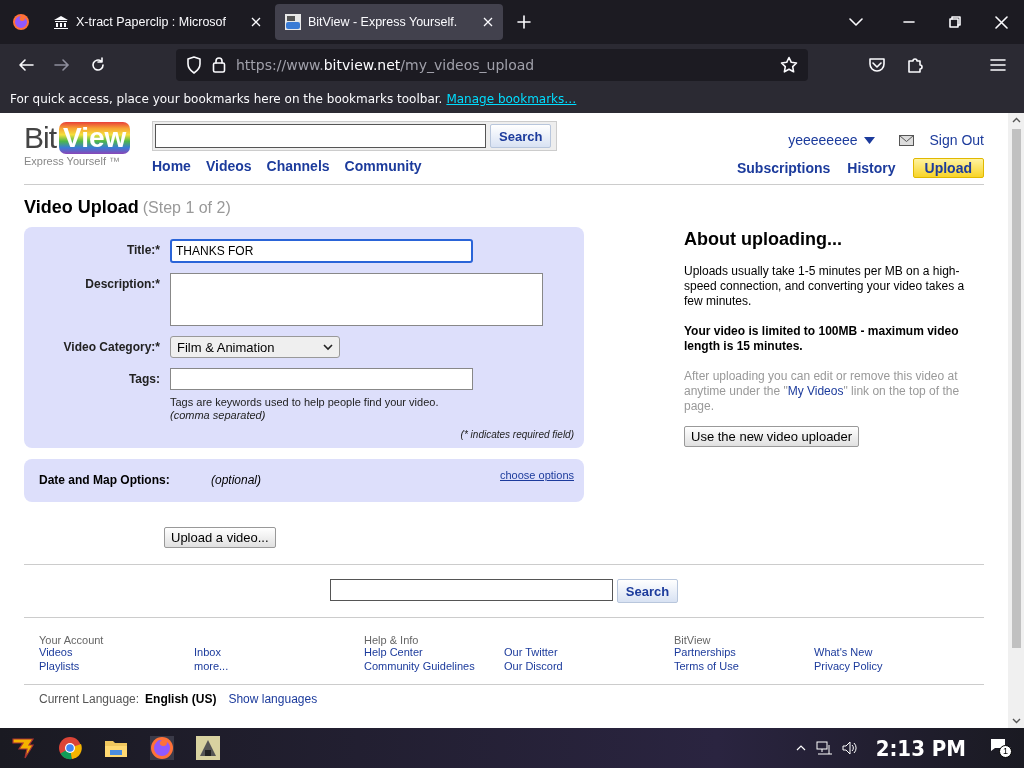 The height and width of the screenshot is (768, 1024). I want to click on step-indicator: (Step 1 of 2), so click(186, 208).